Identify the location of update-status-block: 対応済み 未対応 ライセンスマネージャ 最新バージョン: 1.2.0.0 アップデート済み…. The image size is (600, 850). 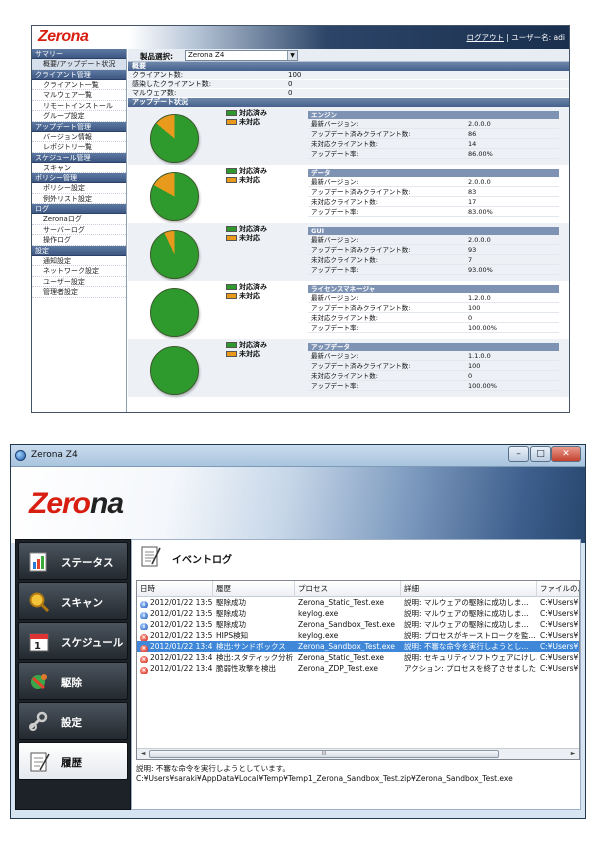
(348, 310).